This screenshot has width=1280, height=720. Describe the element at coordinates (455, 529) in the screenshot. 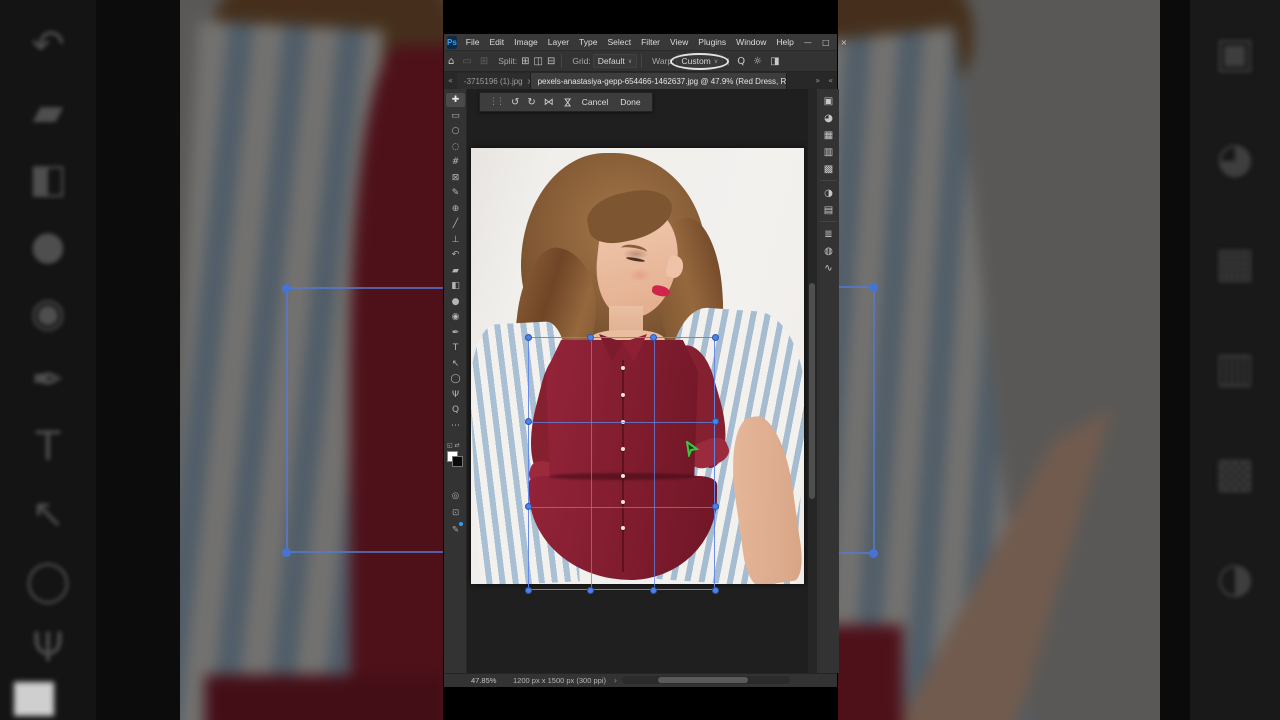

I see `share-document: ✎` at that location.